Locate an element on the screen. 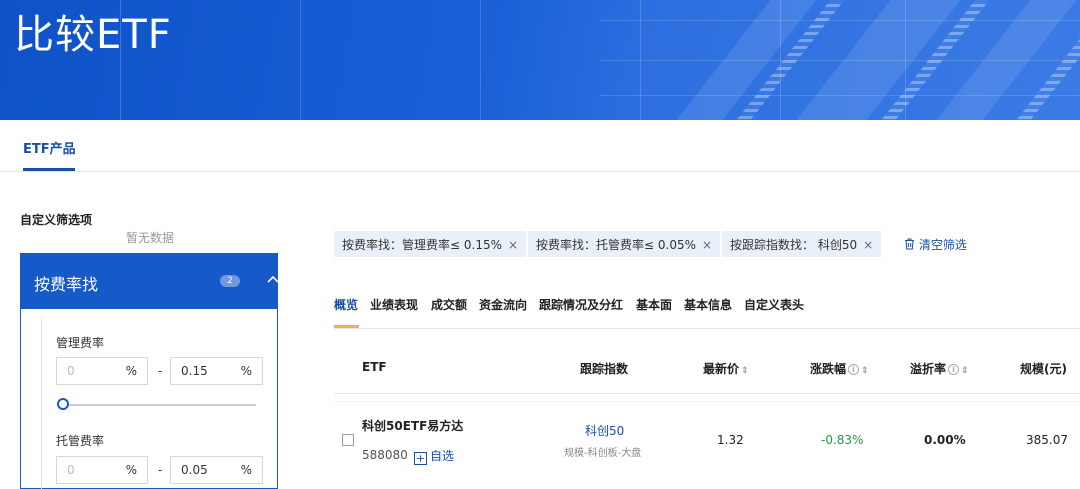  clear-filters-button: 清空筛选 is located at coordinates (935, 244).